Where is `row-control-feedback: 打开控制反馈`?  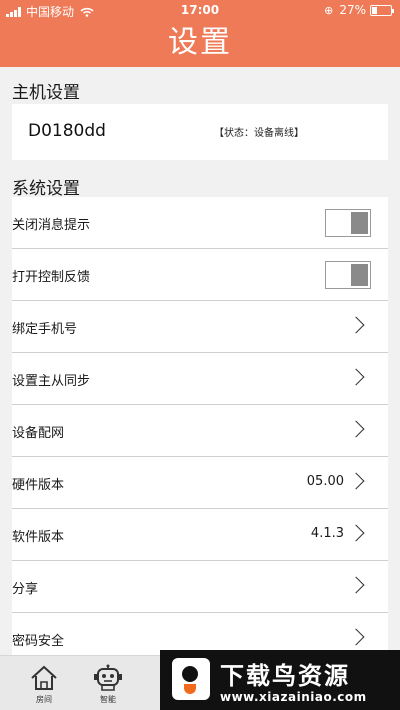 row-control-feedback: 打开控制反馈 is located at coordinates (200, 275).